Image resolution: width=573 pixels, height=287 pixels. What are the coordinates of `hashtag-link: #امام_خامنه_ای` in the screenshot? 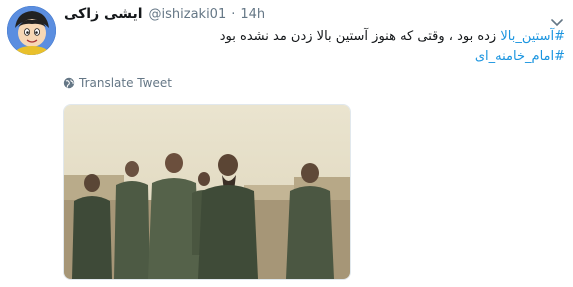 It's located at (520, 56).